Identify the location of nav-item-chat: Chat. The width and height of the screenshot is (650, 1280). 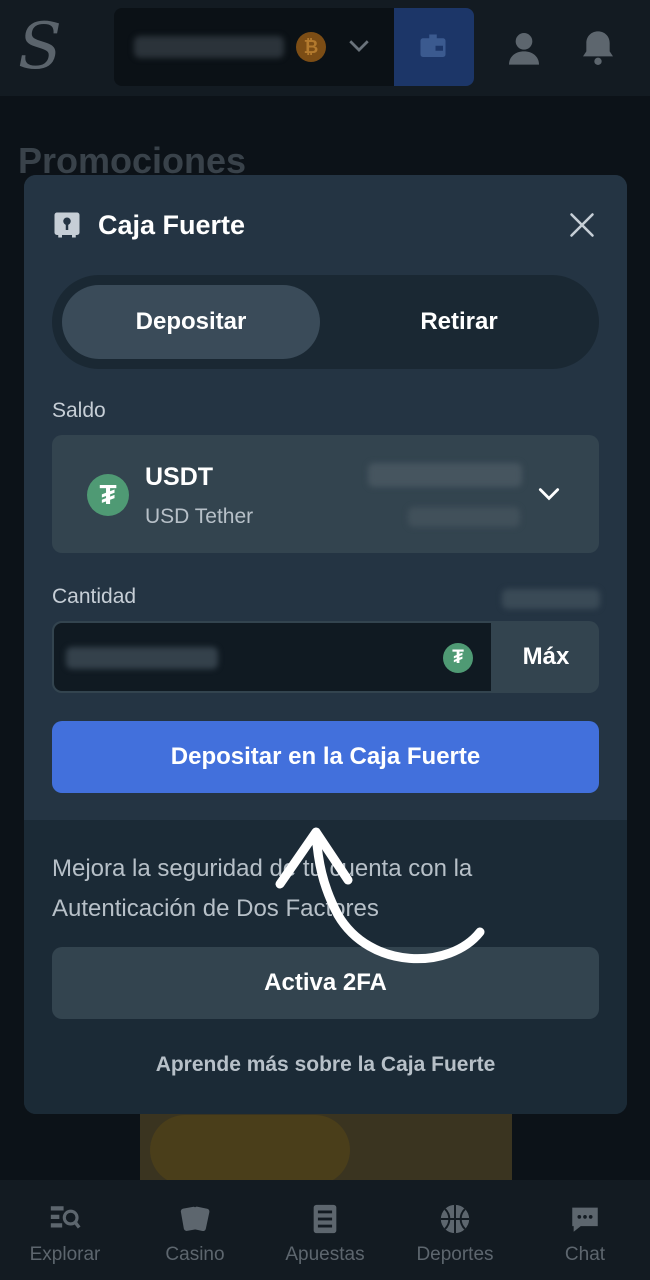
(585, 1230).